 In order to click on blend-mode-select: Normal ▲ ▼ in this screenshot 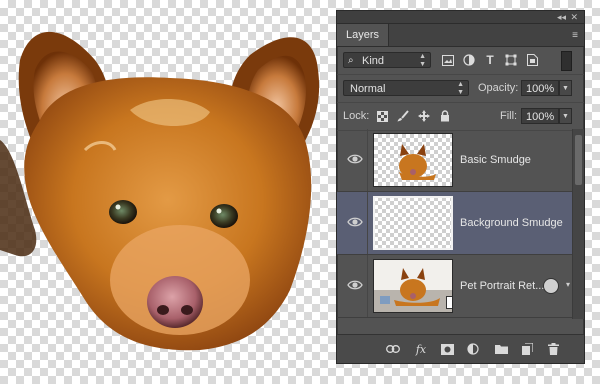, I will do `click(406, 88)`.